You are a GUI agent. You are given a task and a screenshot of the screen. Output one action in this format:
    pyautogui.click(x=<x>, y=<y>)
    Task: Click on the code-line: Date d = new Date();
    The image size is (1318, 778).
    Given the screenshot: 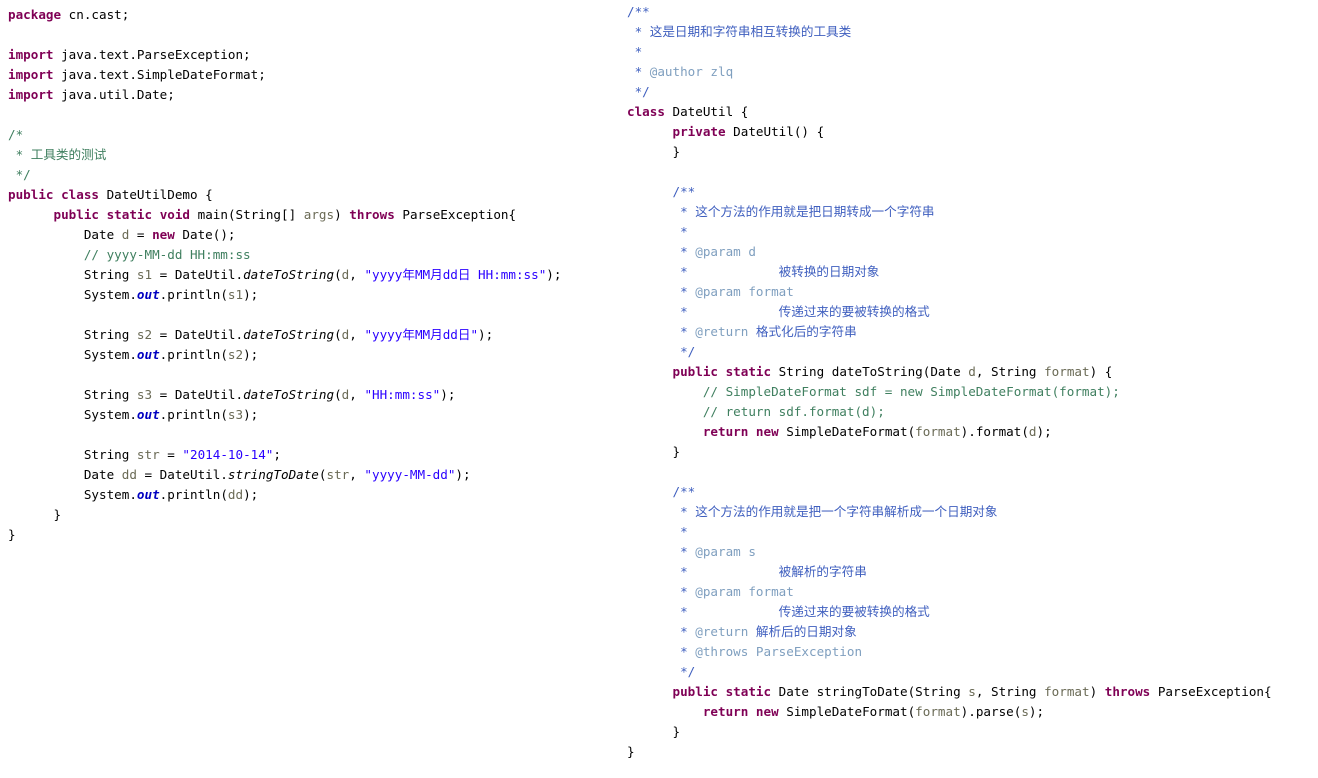 What is the action you would take?
    pyautogui.click(x=122, y=234)
    